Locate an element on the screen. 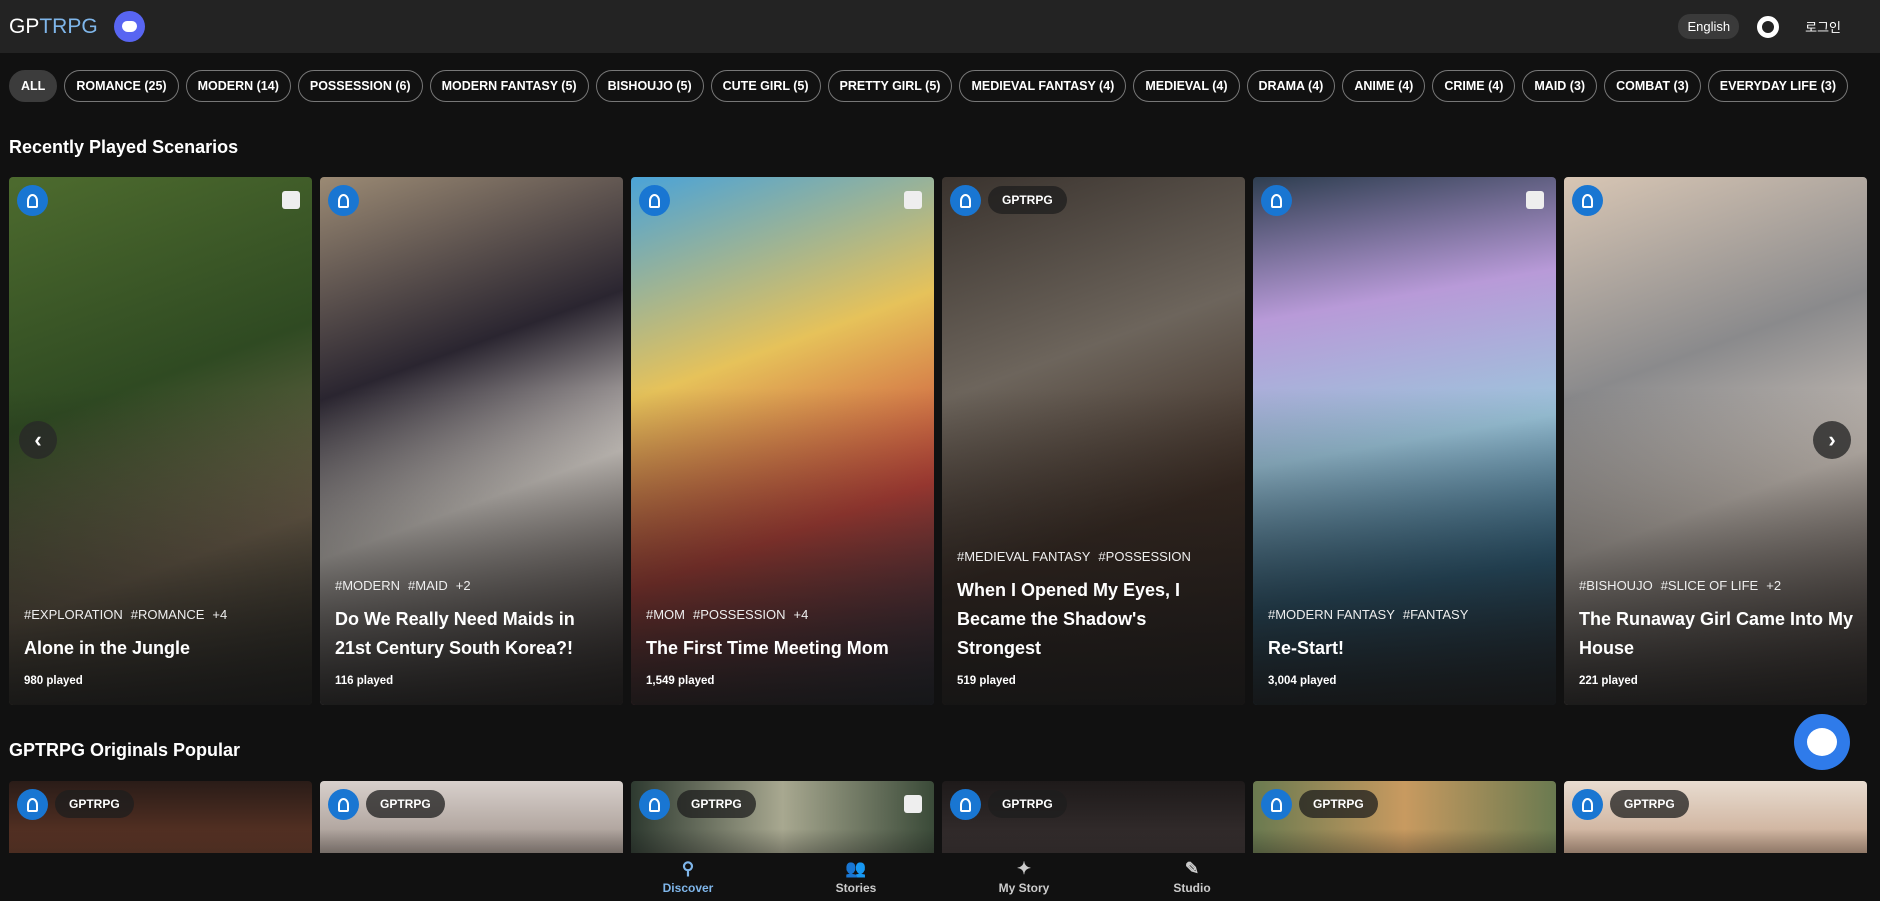 This screenshot has width=1880, height=901. played-count: 221 played is located at coordinates (1608, 681).